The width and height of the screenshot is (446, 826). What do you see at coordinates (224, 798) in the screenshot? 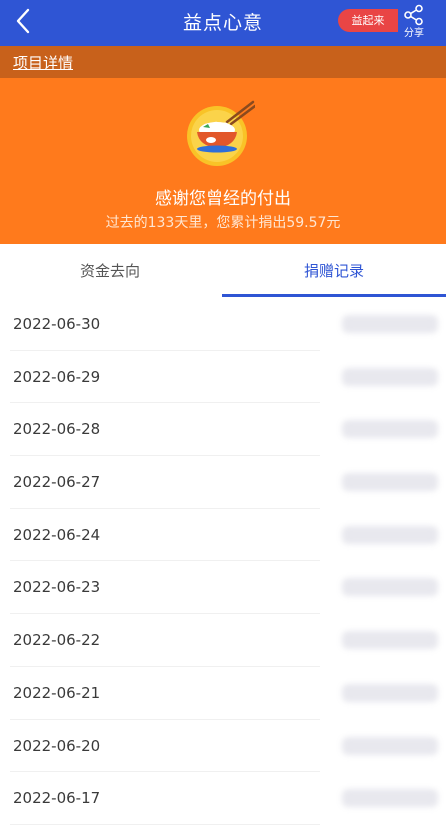
I see `list-item: 2022-06-17` at bounding box center [224, 798].